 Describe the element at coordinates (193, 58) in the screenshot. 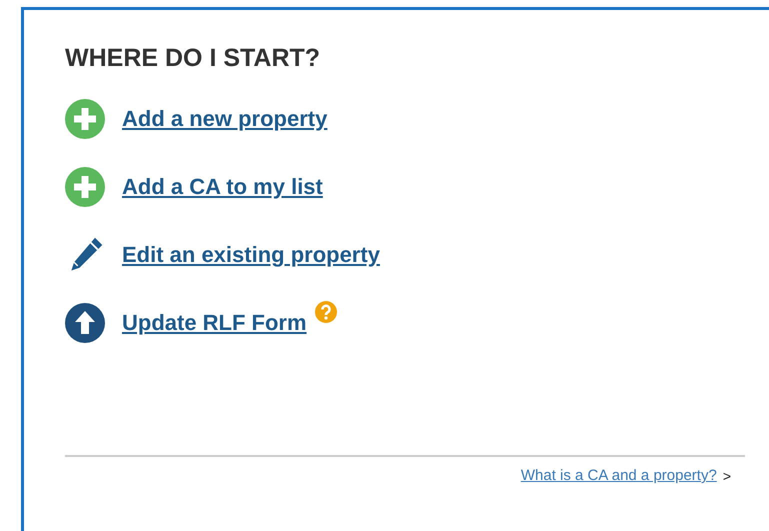

I see `panel-title: WHERE DO I START?` at that location.